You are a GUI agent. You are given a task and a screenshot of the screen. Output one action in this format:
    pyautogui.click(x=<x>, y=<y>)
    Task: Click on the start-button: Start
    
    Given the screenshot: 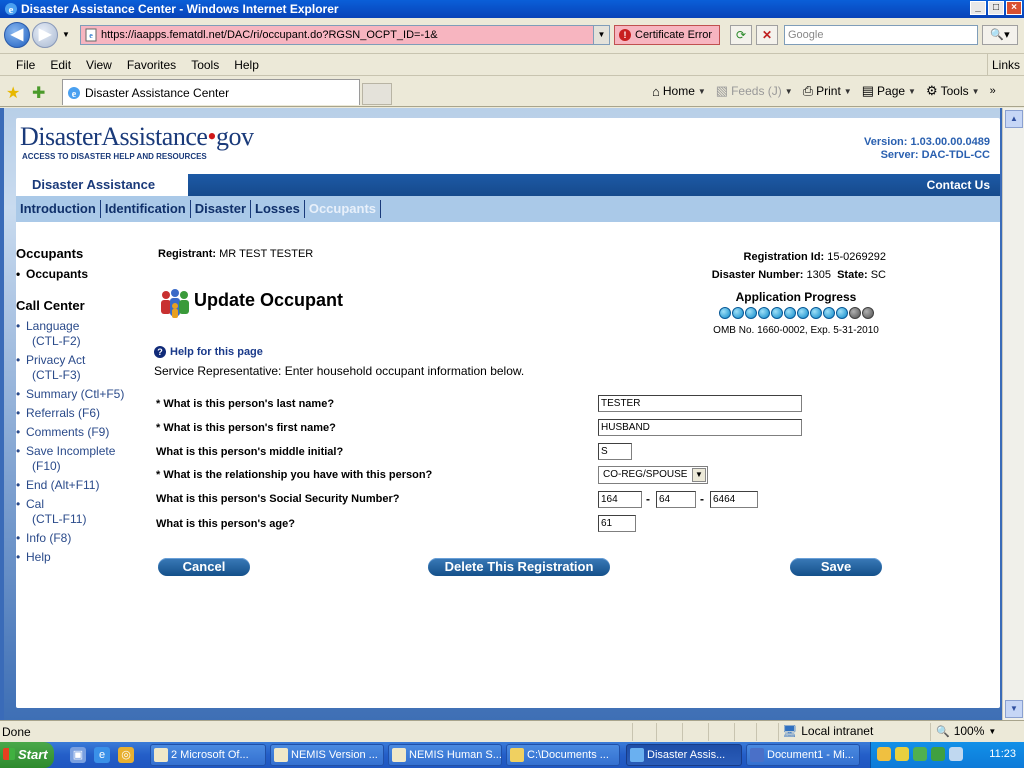 What is the action you would take?
    pyautogui.click(x=27, y=755)
    